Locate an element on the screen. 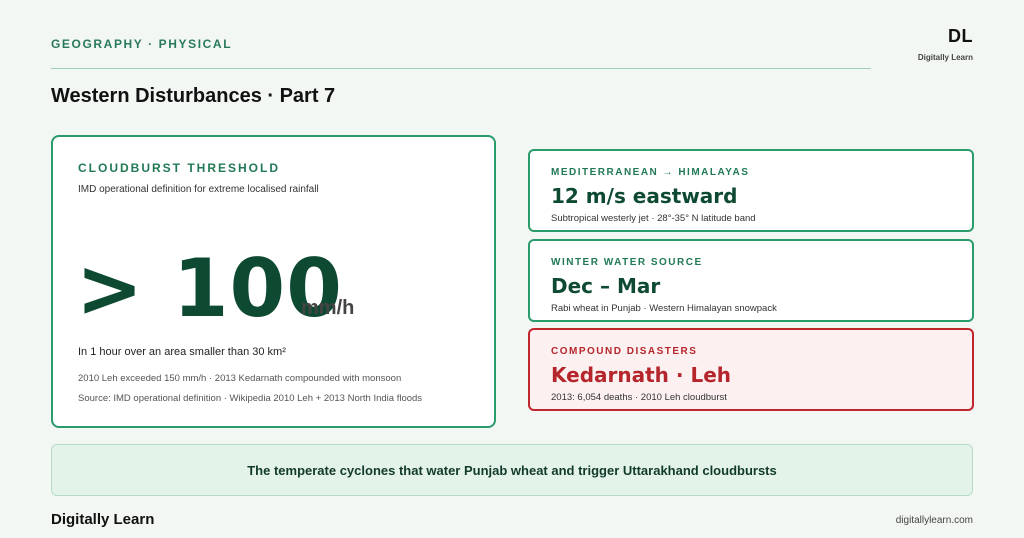 The width and height of the screenshot is (1024, 538). threshold-label: CLOUDBURST THRESHOLD is located at coordinates (179, 168).